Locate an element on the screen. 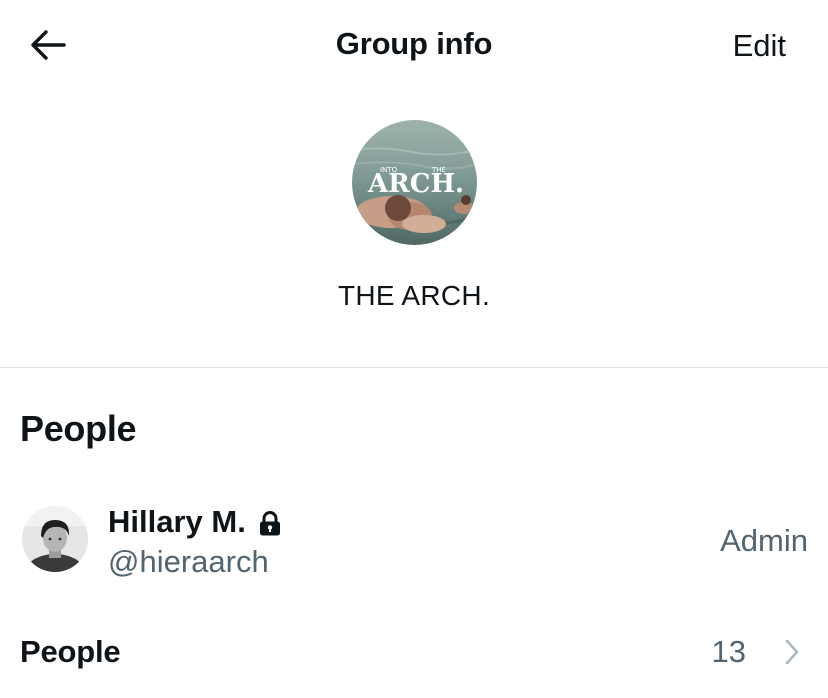 The height and width of the screenshot is (698, 828). page-title: Group info is located at coordinates (414, 43).